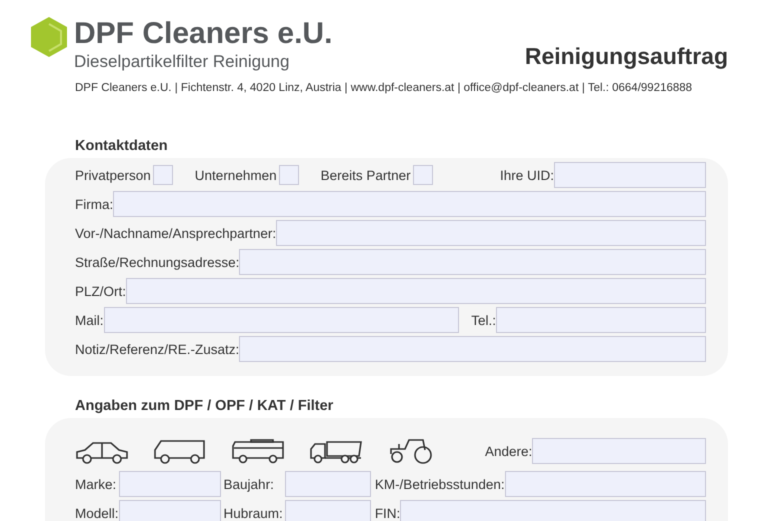  Describe the element at coordinates (439, 484) in the screenshot. I see `field-label: KM-/Betriebsstunden:` at that location.